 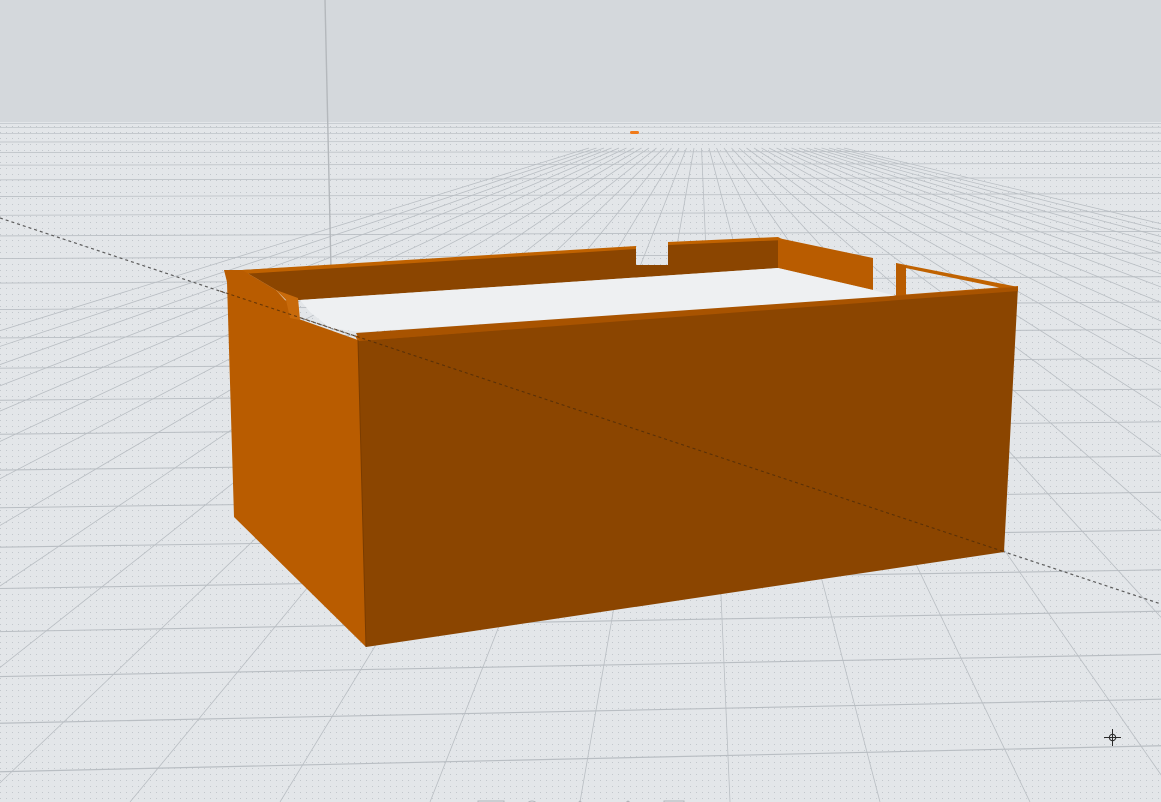 What do you see at coordinates (580, 797) in the screenshot?
I see `bottom-toolbar-peek` at bounding box center [580, 797].